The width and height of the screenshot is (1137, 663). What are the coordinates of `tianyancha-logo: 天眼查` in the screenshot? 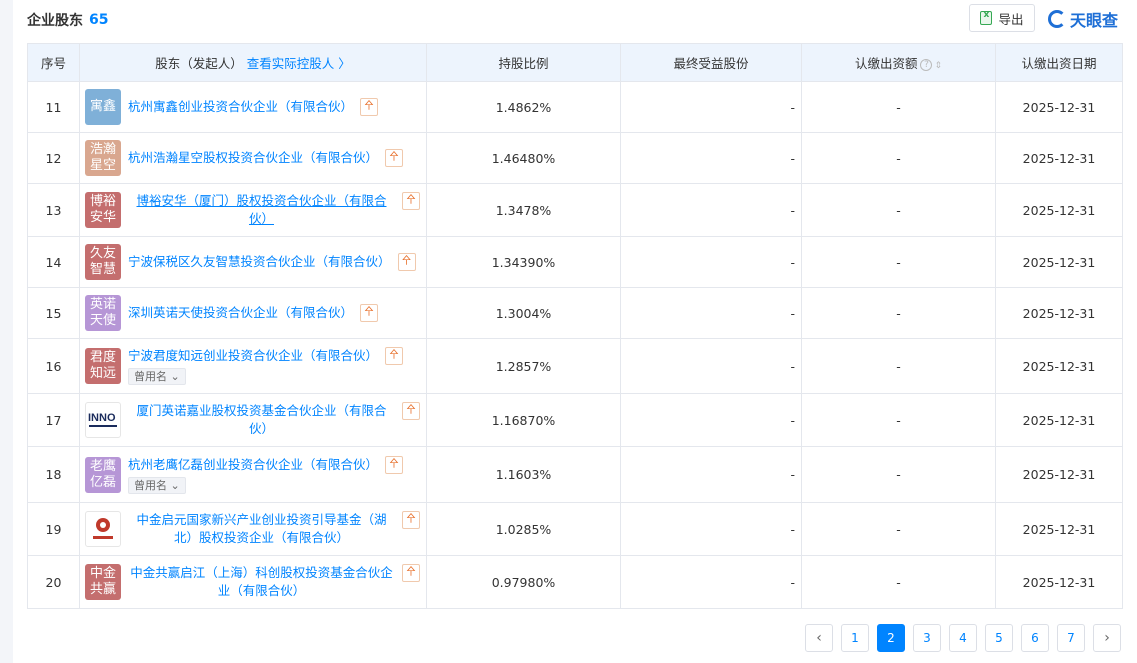 It's located at (1083, 19).